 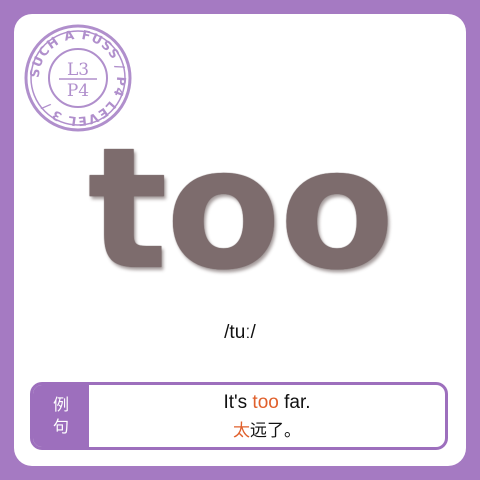 I want to click on english-sentence-end: far., so click(x=294, y=402).